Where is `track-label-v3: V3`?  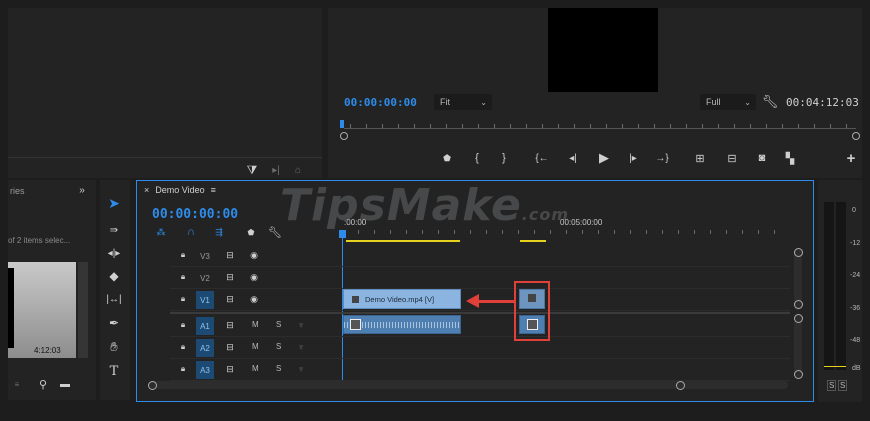
track-label-v3: V3 is located at coordinates (205, 256).